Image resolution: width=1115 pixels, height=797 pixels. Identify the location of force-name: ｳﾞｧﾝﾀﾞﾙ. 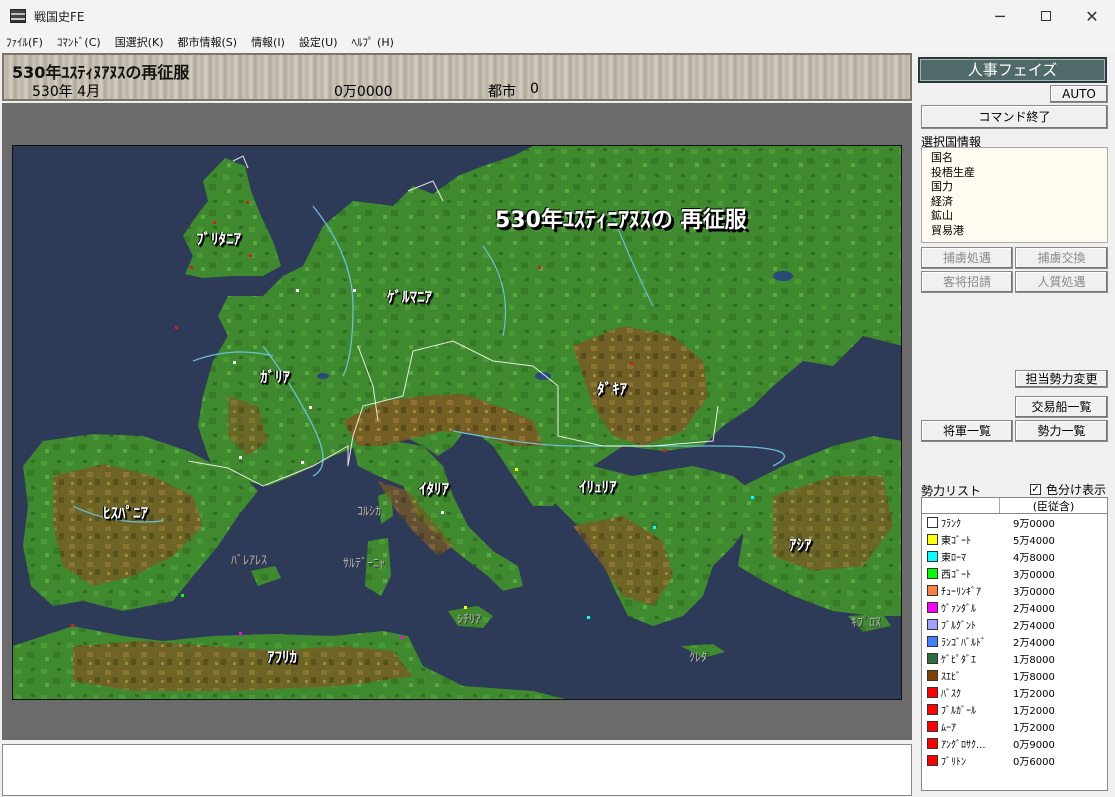
(958, 609).